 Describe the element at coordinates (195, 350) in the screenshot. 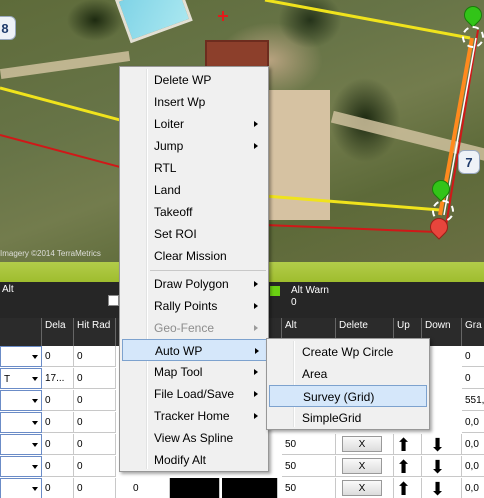

I see `menu-item-auto-wp: Auto WP` at that location.